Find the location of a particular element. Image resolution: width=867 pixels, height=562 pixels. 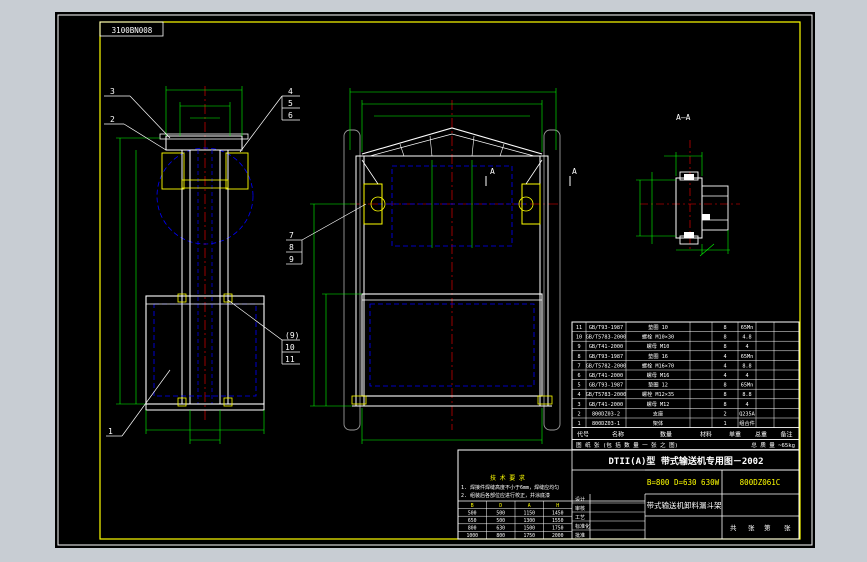

bom-cell: 螺母 M10 is located at coordinates (658, 346).